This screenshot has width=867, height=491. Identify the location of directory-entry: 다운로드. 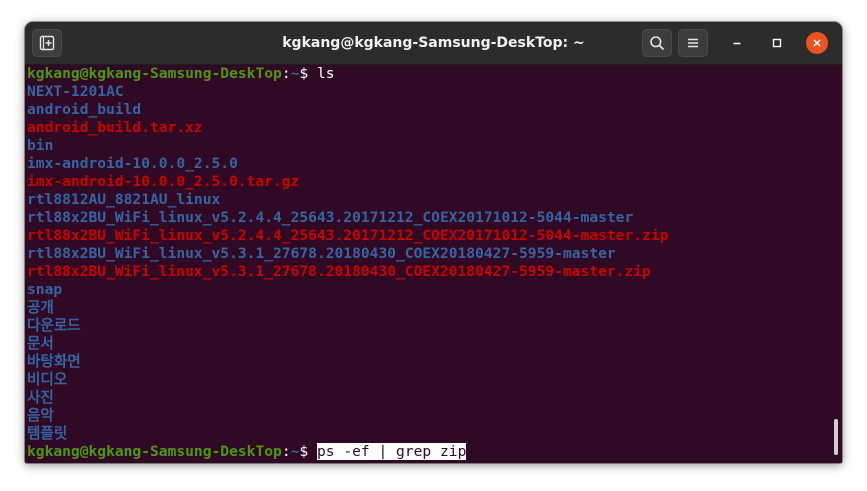
(54, 325).